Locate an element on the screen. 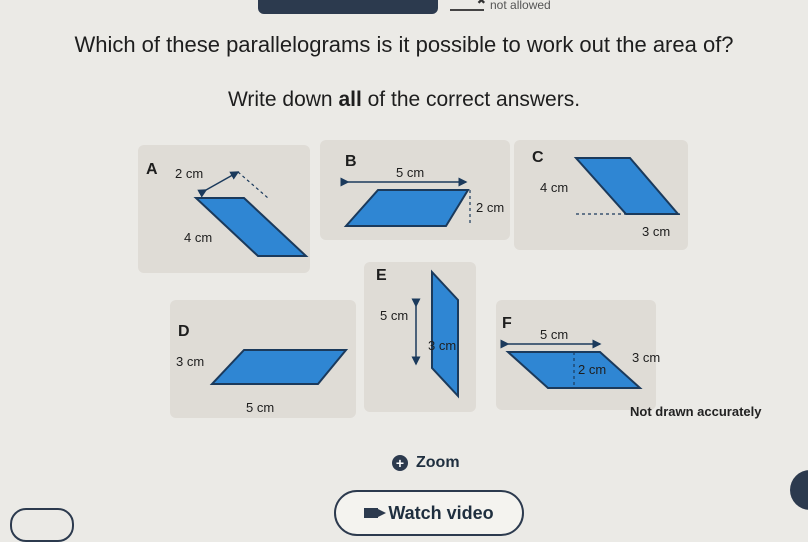  dim-f-1: 5 cm is located at coordinates (554, 334).